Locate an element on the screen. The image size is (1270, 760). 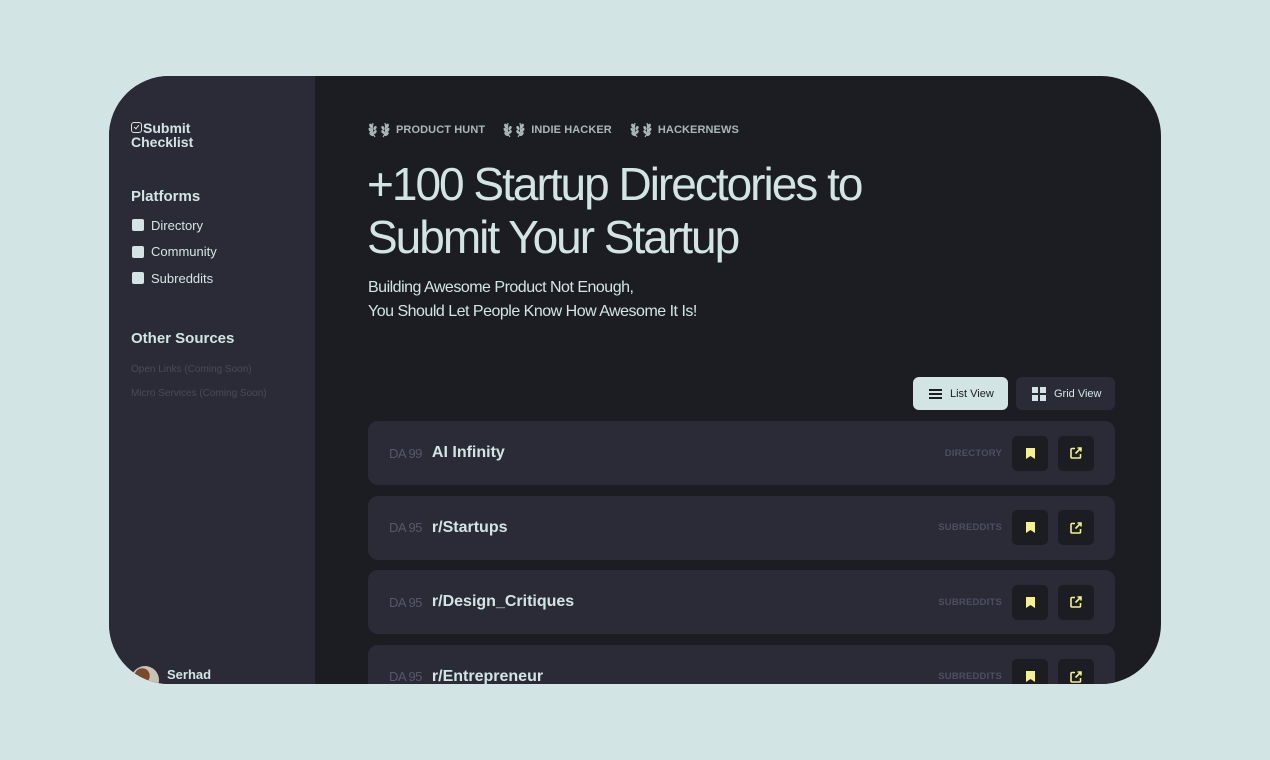
avatar is located at coordinates (145, 675).